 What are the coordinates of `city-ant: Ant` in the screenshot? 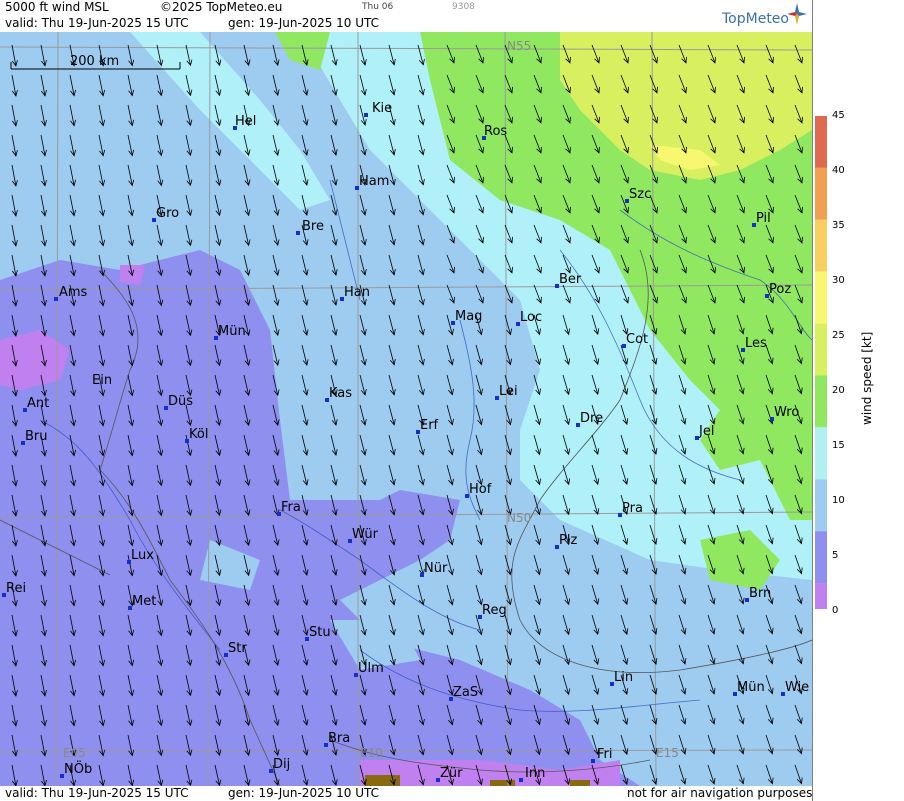 It's located at (36, 404).